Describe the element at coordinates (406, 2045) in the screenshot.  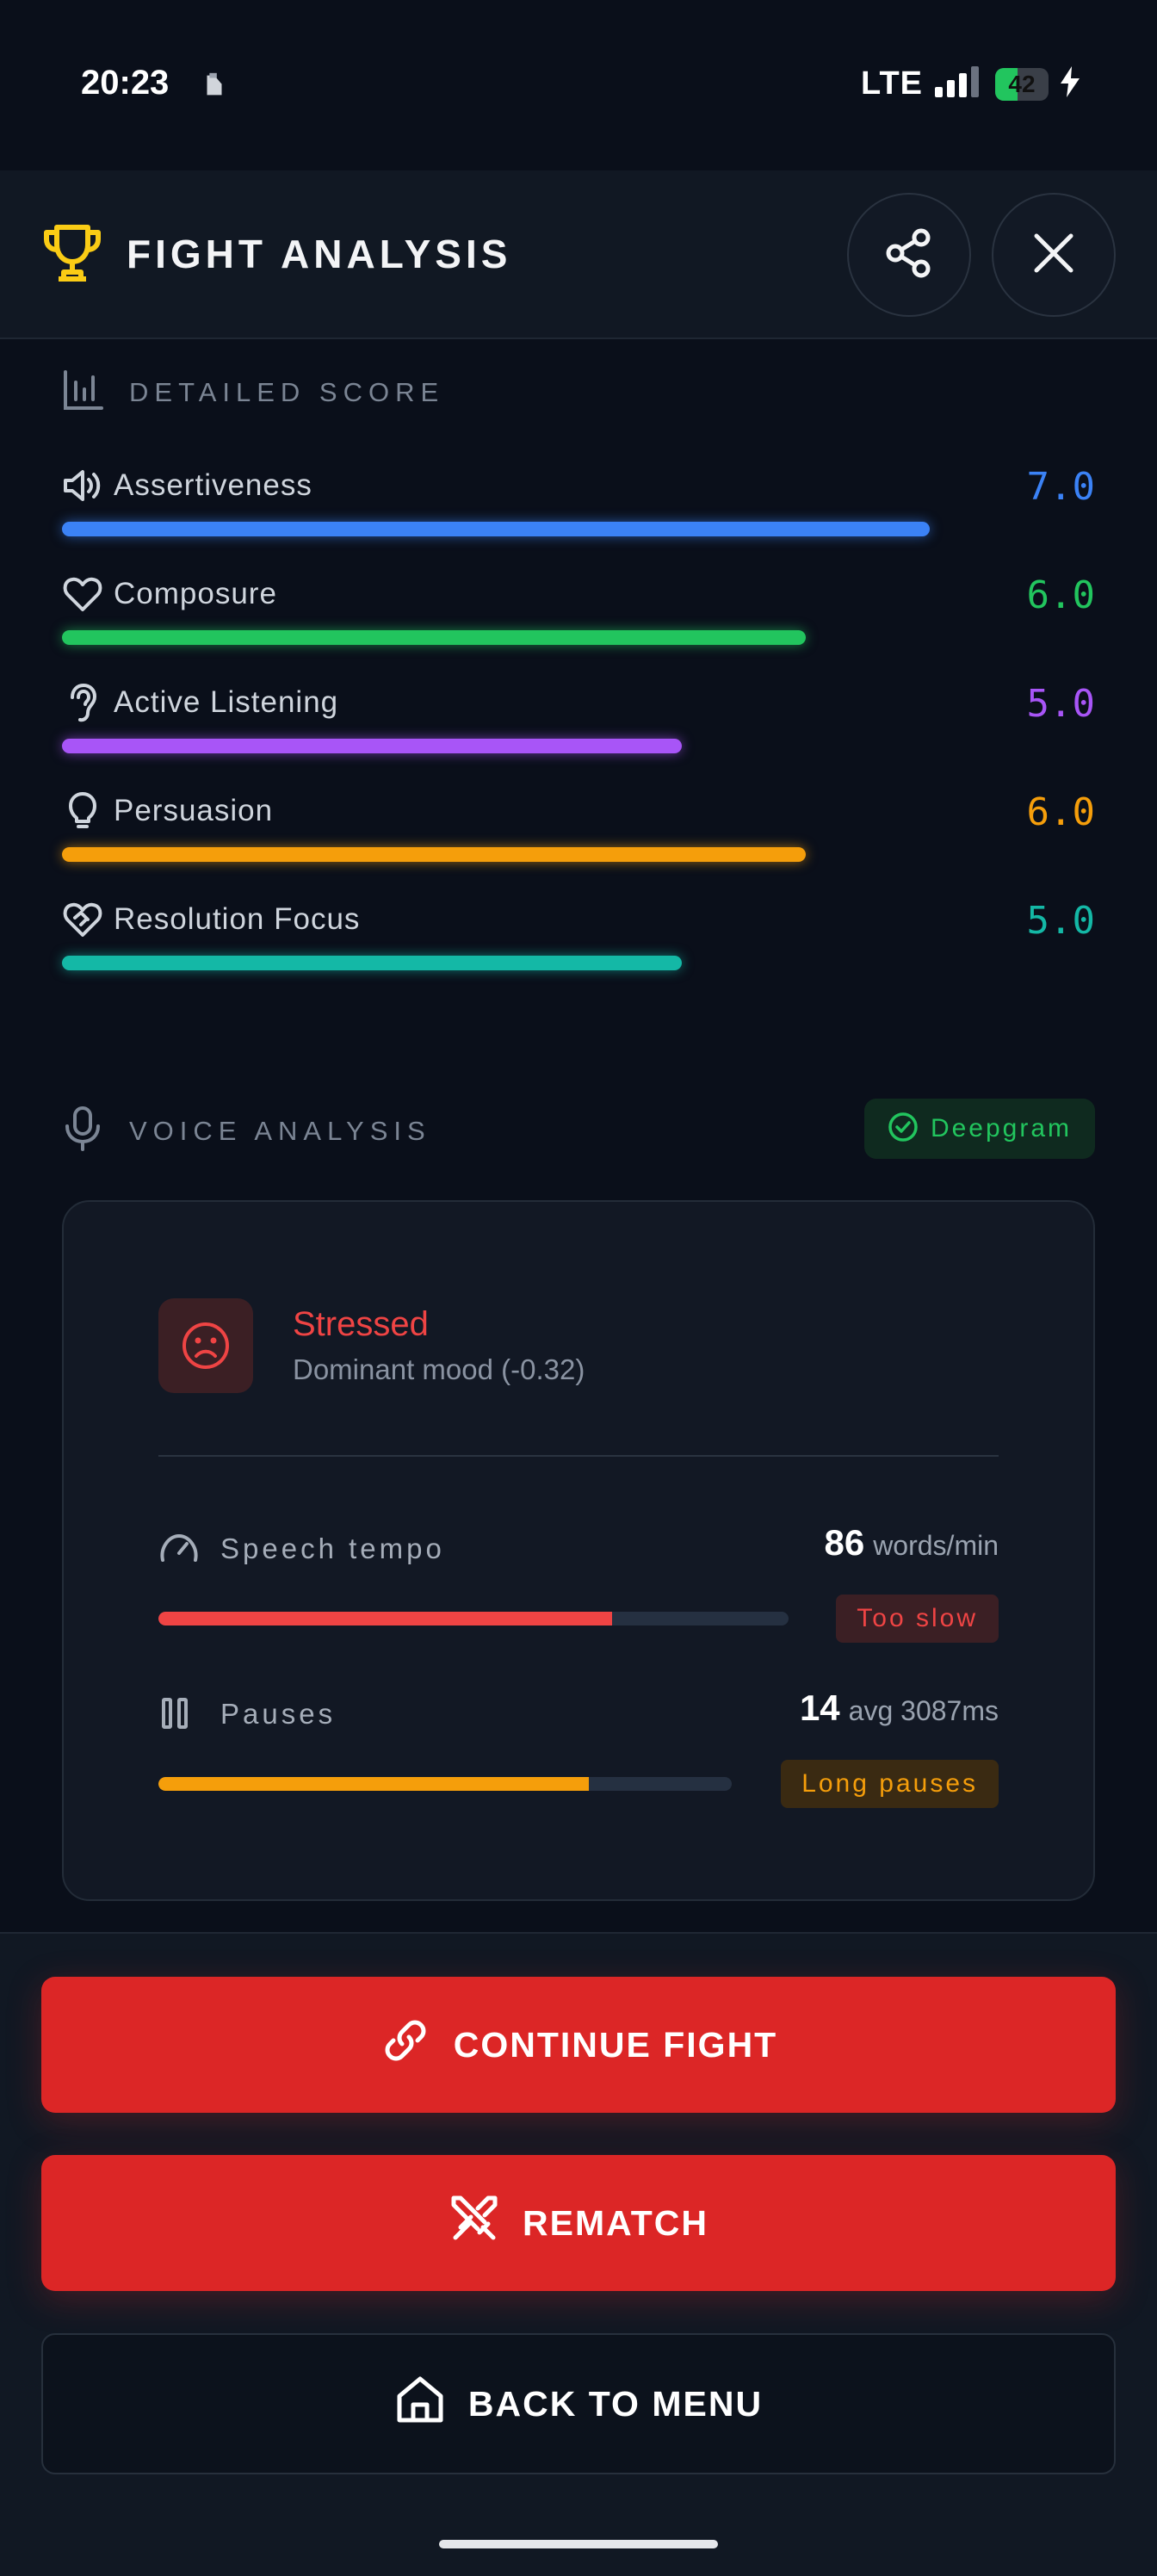
I see `link-icon` at that location.